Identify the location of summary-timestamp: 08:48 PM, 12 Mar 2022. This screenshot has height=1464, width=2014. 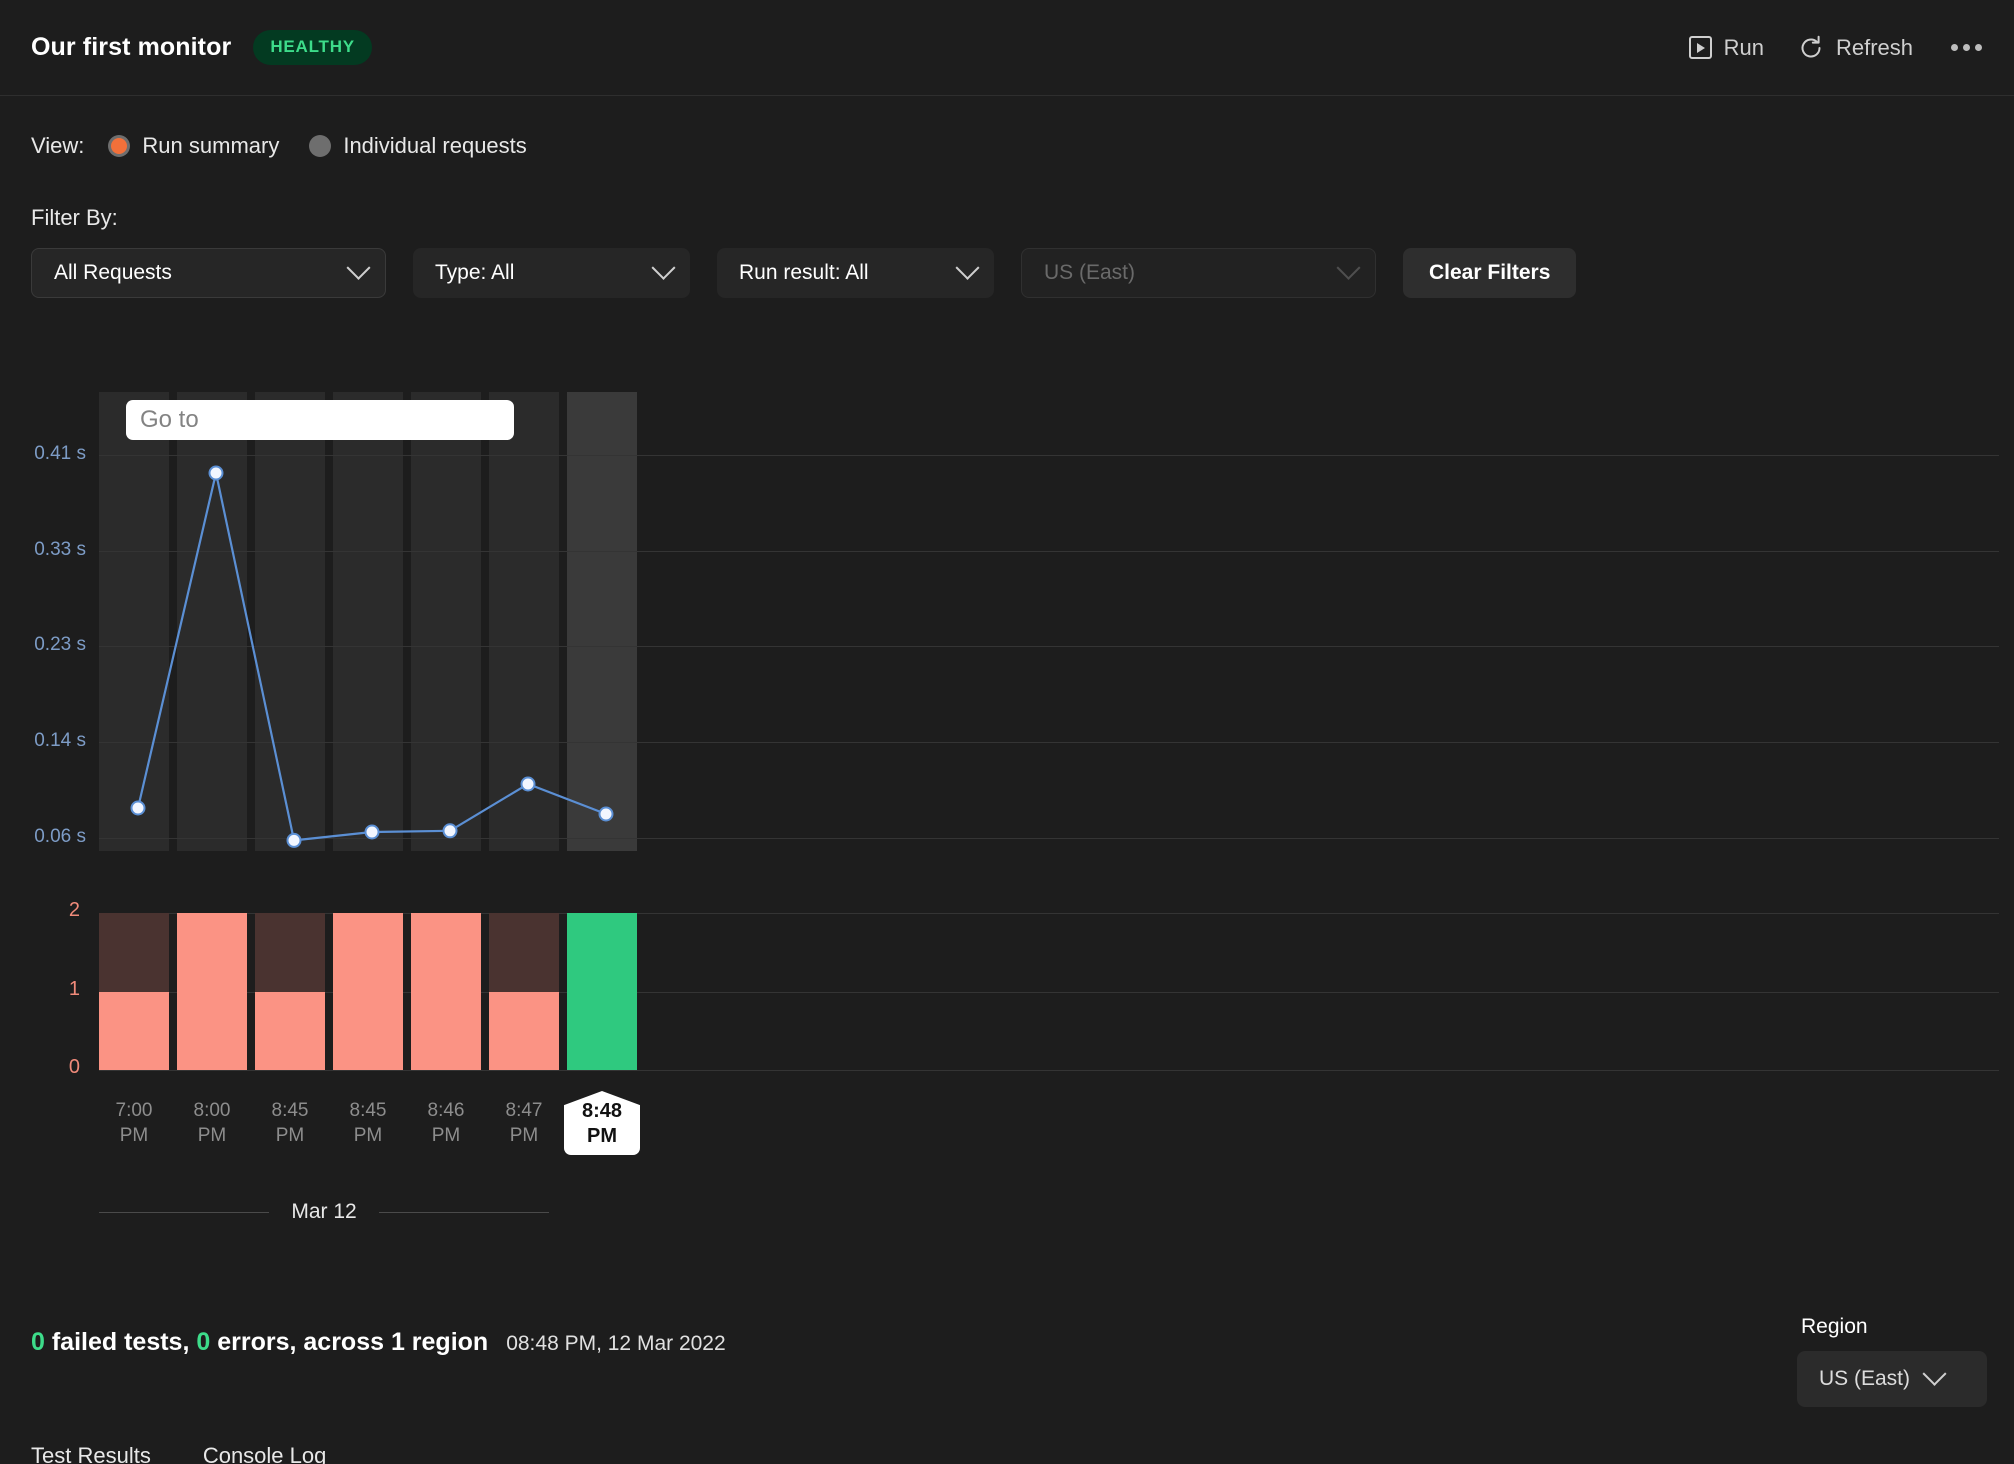
(616, 1343).